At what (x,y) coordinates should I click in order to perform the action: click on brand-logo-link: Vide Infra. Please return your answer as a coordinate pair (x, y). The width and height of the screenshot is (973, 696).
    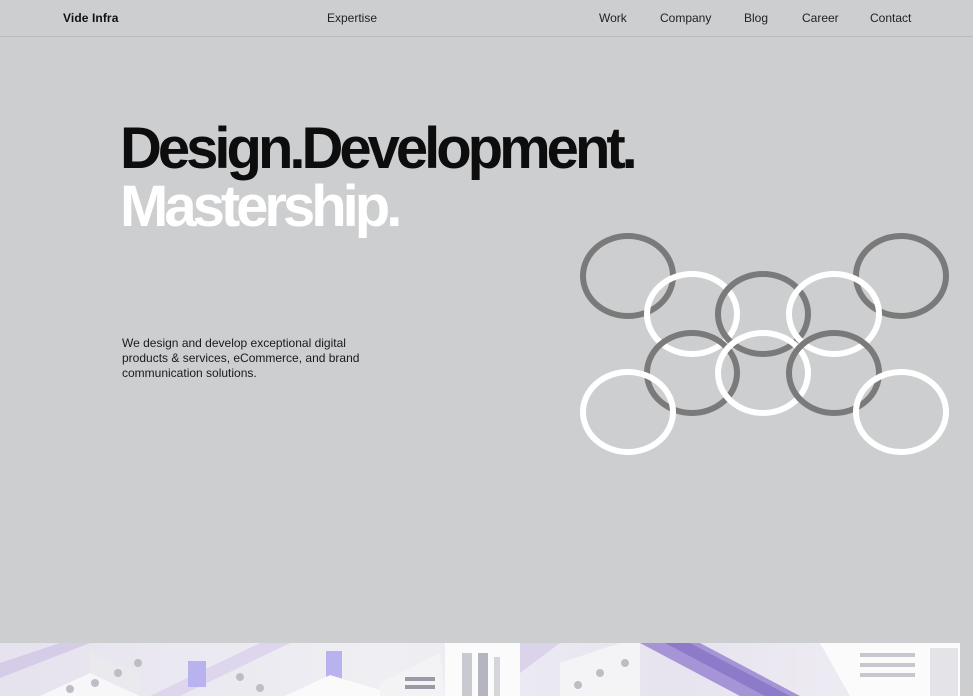
    Looking at the image, I should click on (90, 18).